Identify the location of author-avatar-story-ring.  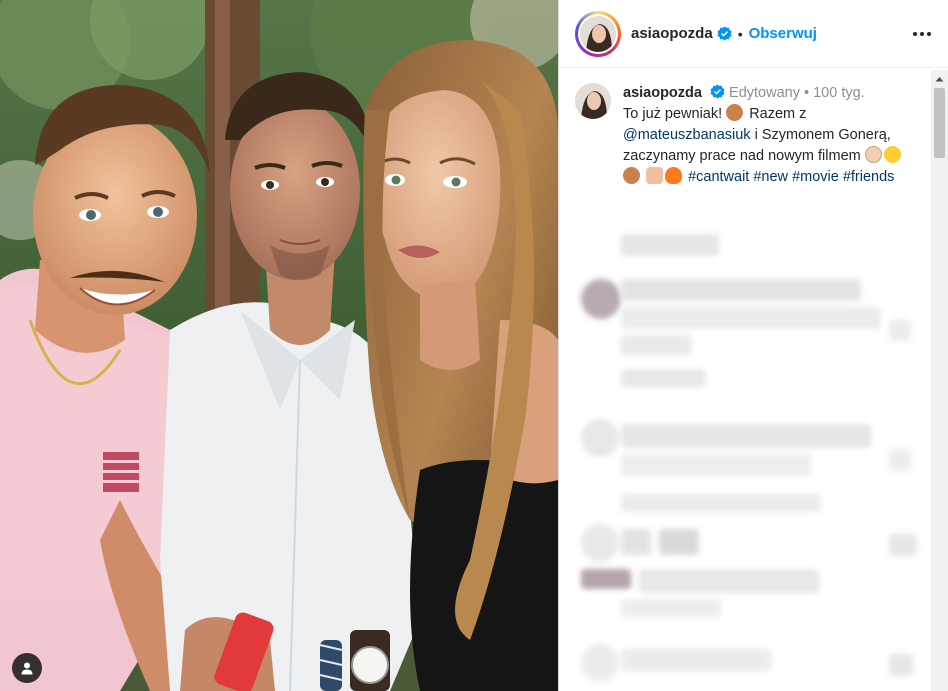
(598, 33).